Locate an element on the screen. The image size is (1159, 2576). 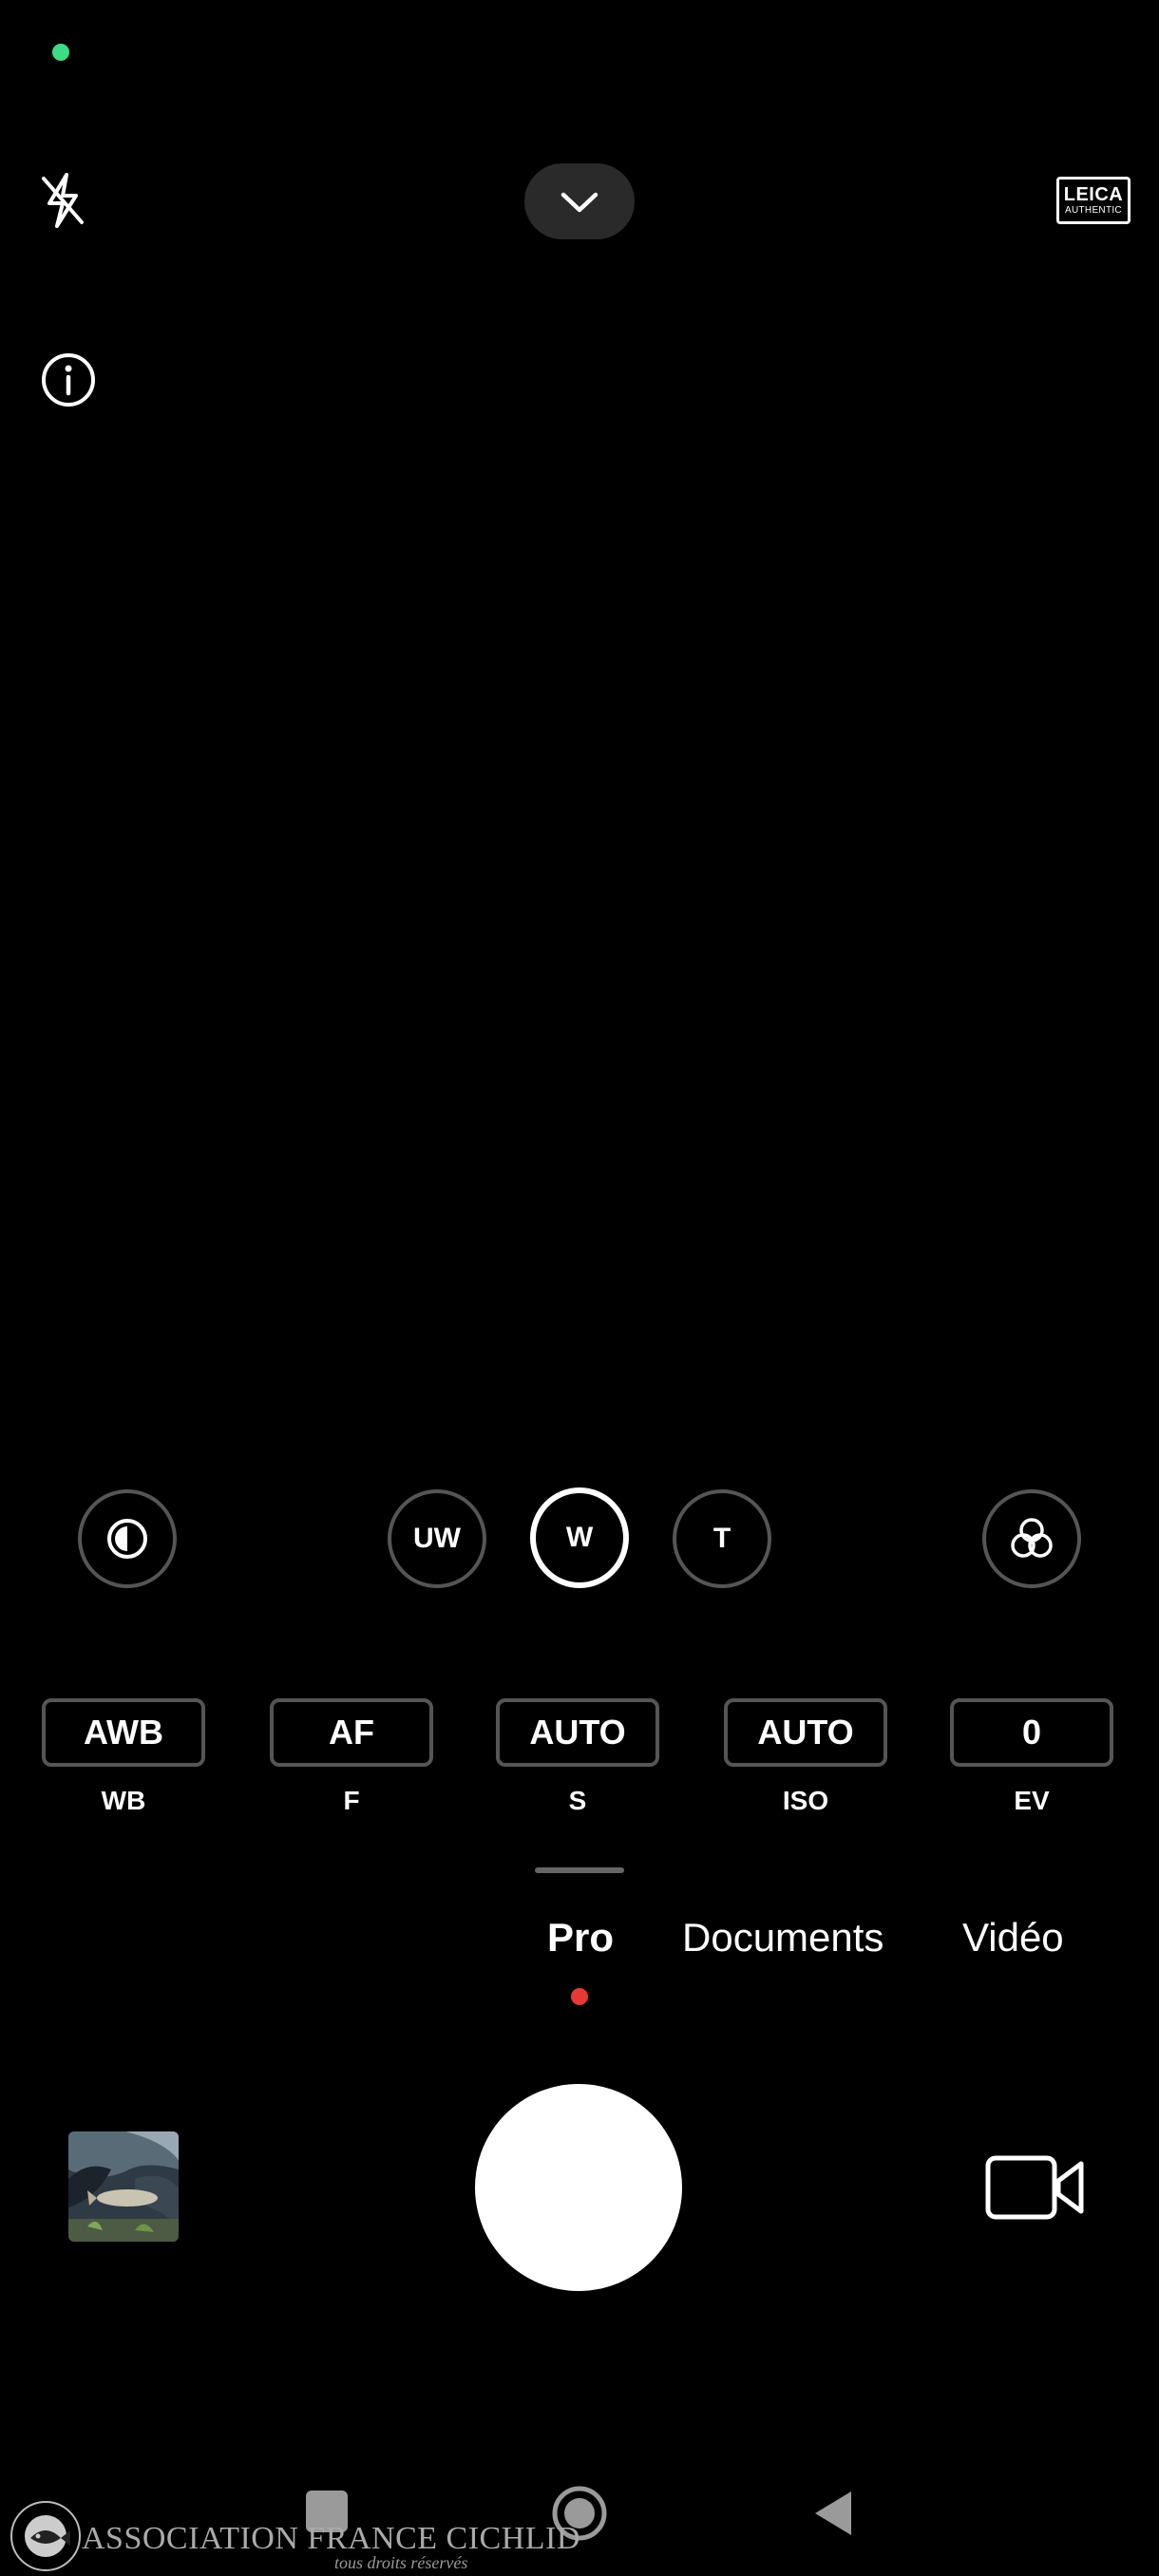
mode-indicator-dot is located at coordinates (579, 1996).